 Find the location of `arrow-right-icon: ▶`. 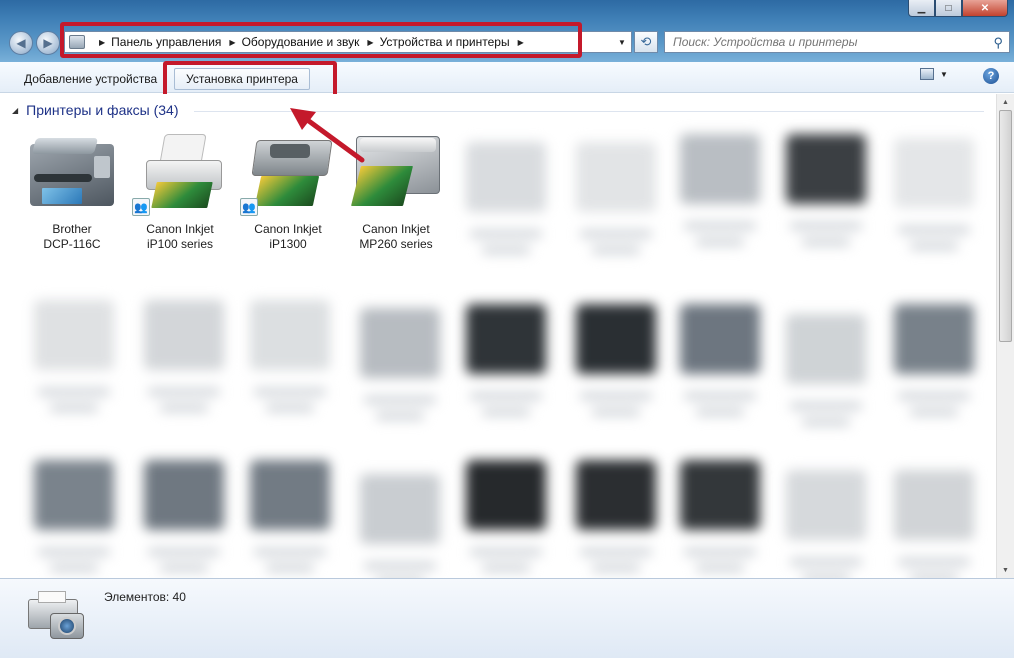

arrow-right-icon: ▶ is located at coordinates (48, 43).